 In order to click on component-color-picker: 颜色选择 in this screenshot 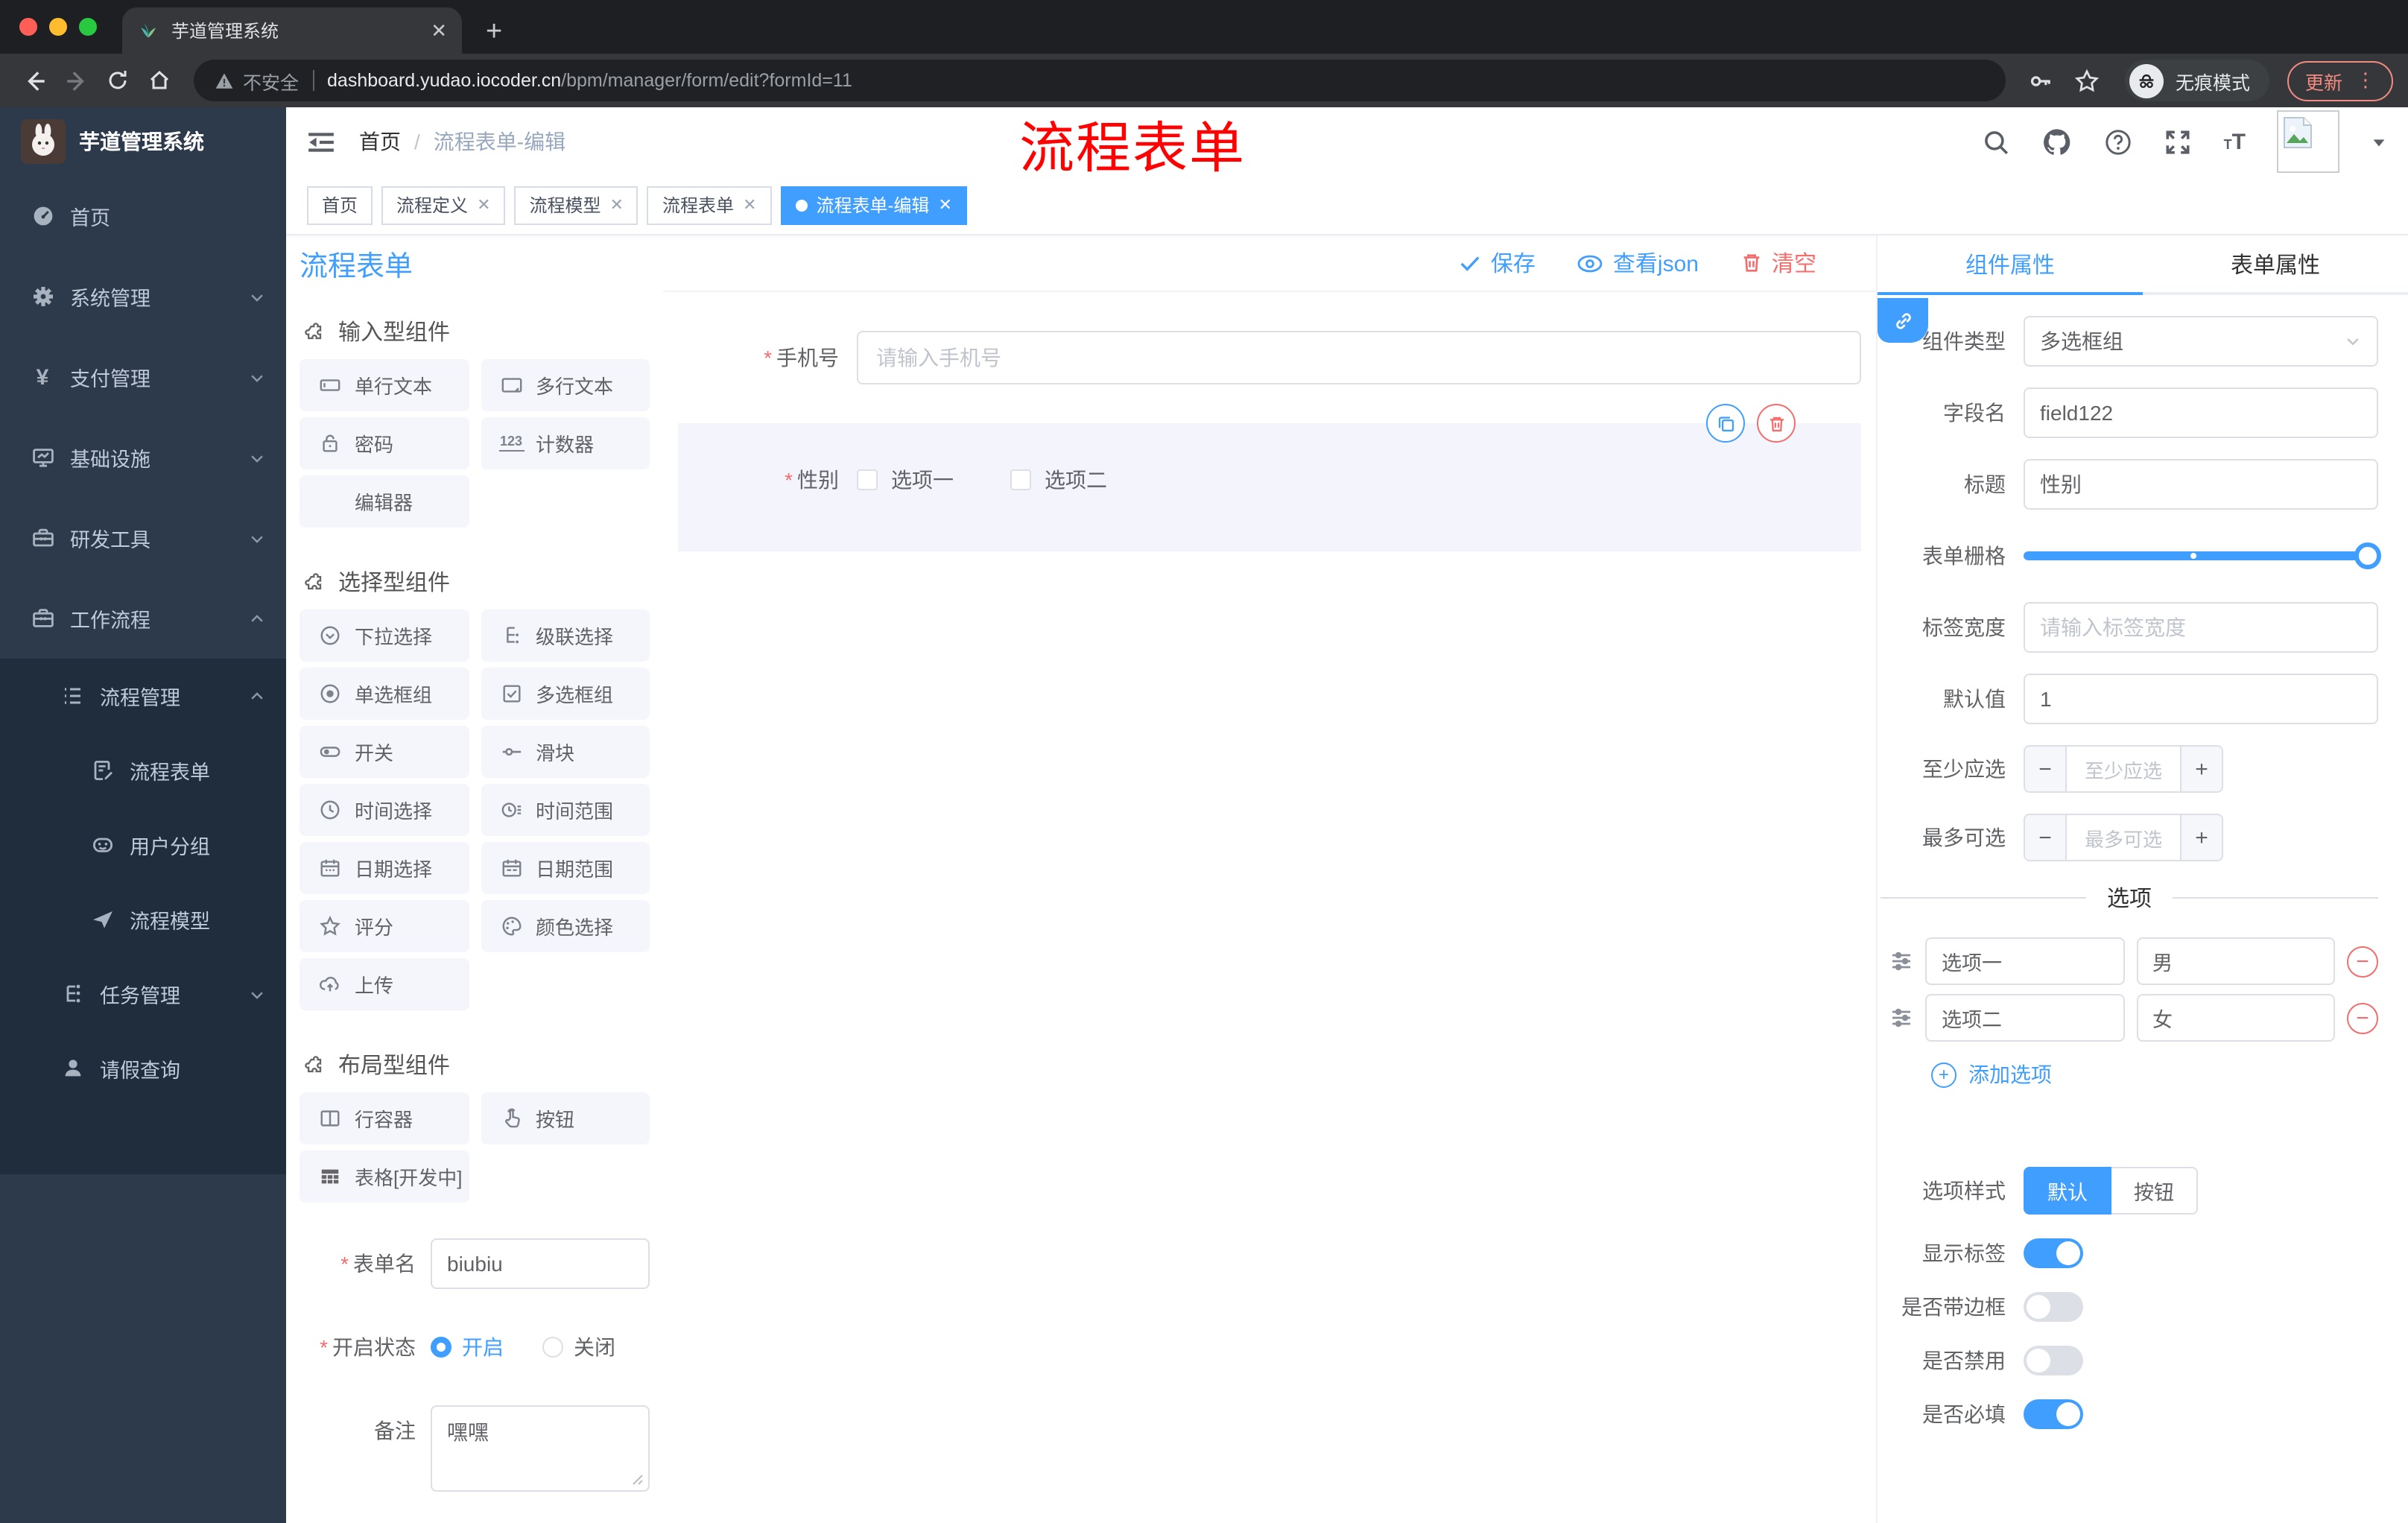, I will do `click(565, 926)`.